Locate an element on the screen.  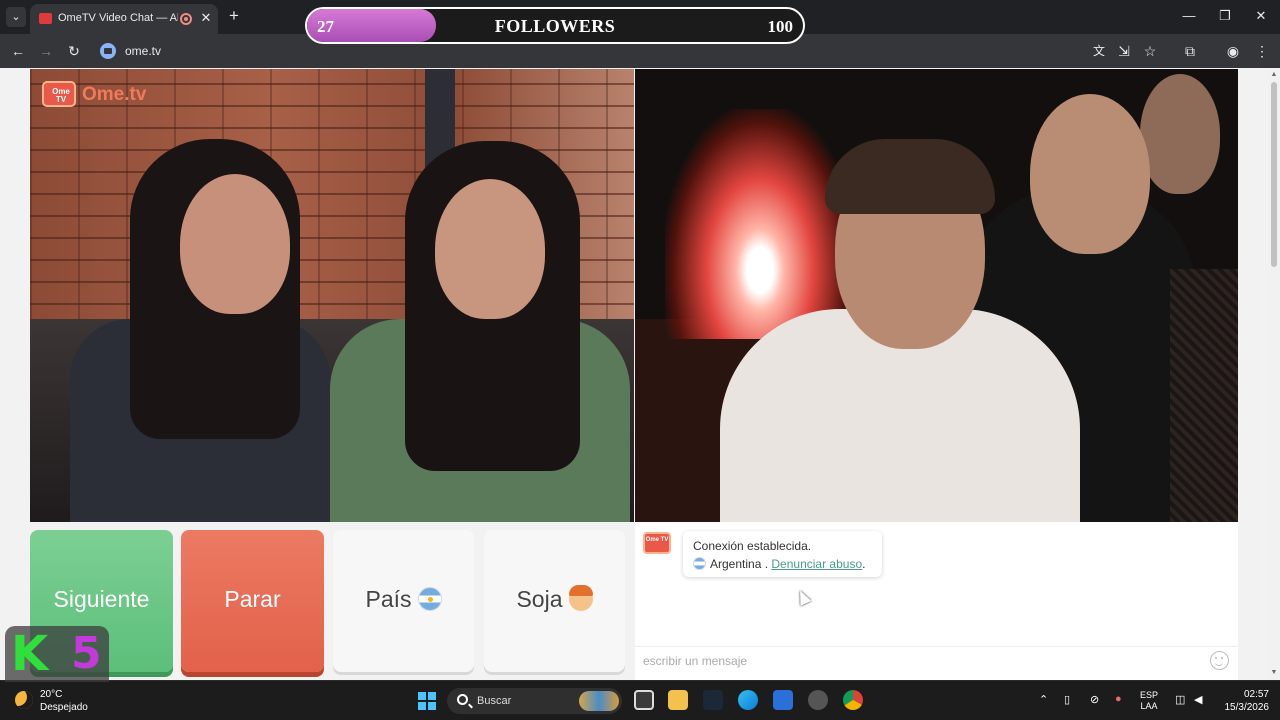
profile-icon: ◉ is located at coordinates (1233, 51).